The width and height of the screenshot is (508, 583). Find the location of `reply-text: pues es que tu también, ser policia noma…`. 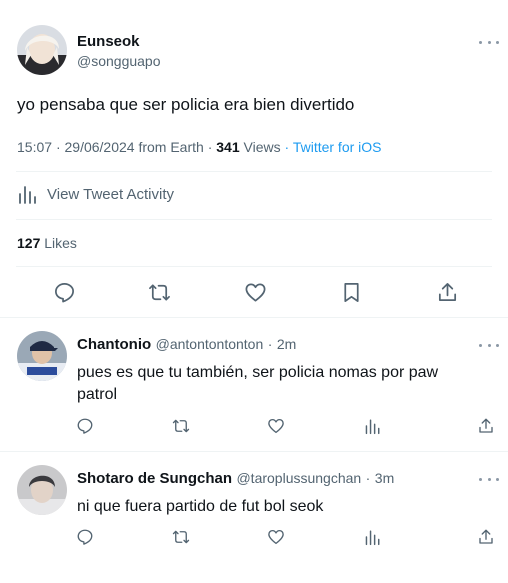

reply-text: pues es que tu también, ser policia noma… is located at coordinates (258, 383).